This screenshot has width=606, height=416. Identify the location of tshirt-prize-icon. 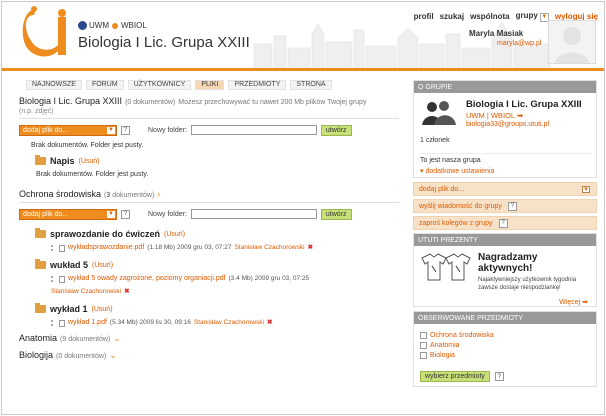
(446, 267).